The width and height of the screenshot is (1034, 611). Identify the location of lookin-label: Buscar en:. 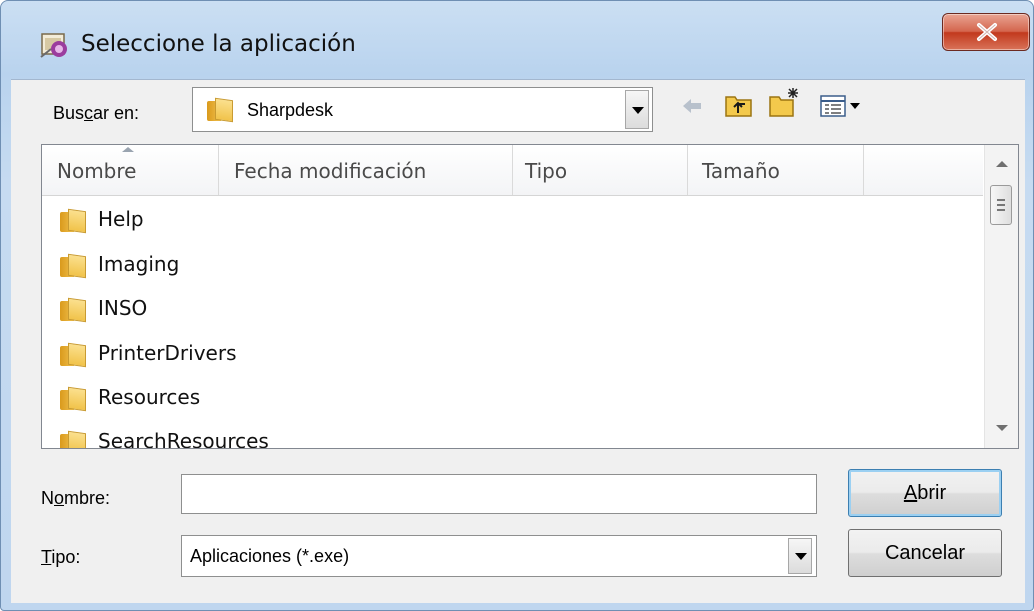
(96, 113).